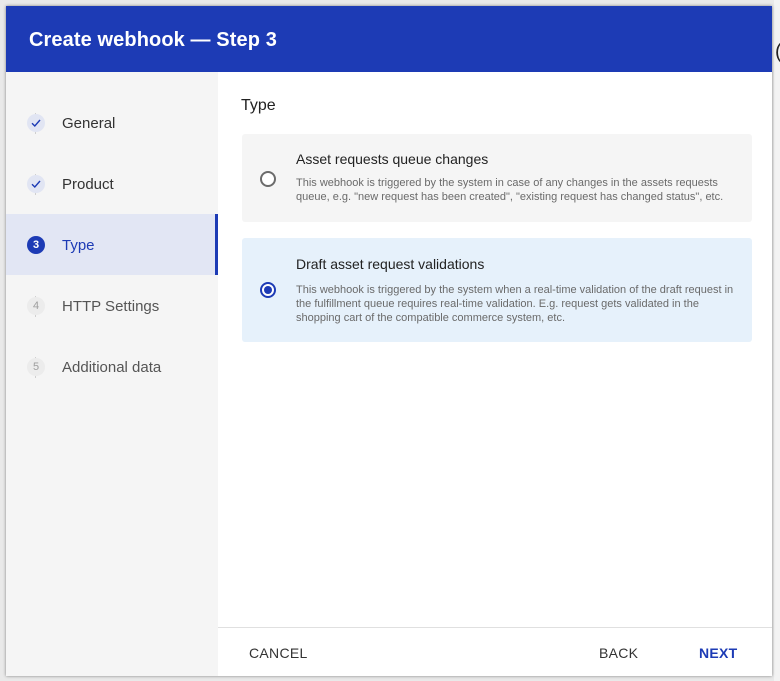 Image resolution: width=780 pixels, height=681 pixels. Describe the element at coordinates (258, 105) in the screenshot. I see `section-title: Type` at that location.